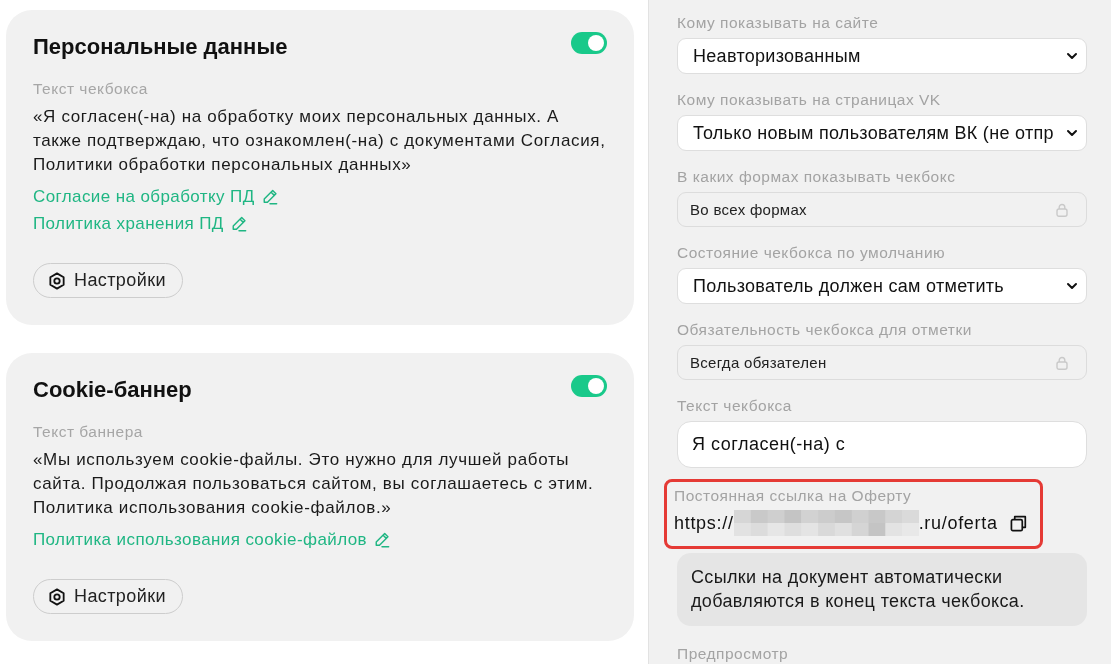  I want to click on card-title: Персональные данные, so click(160, 47).